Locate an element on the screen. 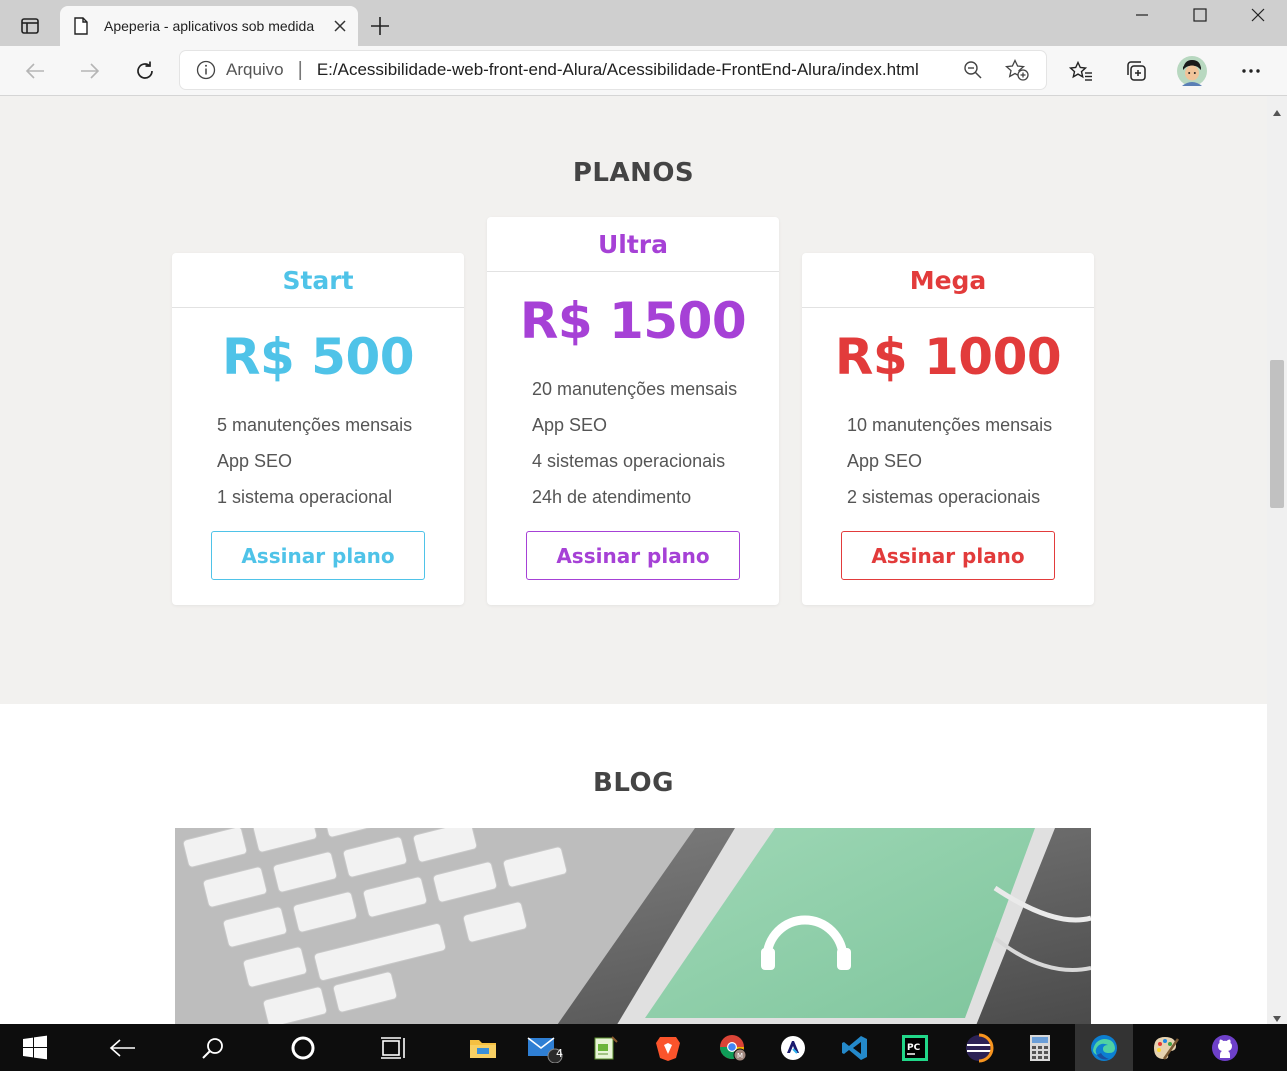 This screenshot has height=1071, width=1287. plan-name: Ultra is located at coordinates (633, 244).